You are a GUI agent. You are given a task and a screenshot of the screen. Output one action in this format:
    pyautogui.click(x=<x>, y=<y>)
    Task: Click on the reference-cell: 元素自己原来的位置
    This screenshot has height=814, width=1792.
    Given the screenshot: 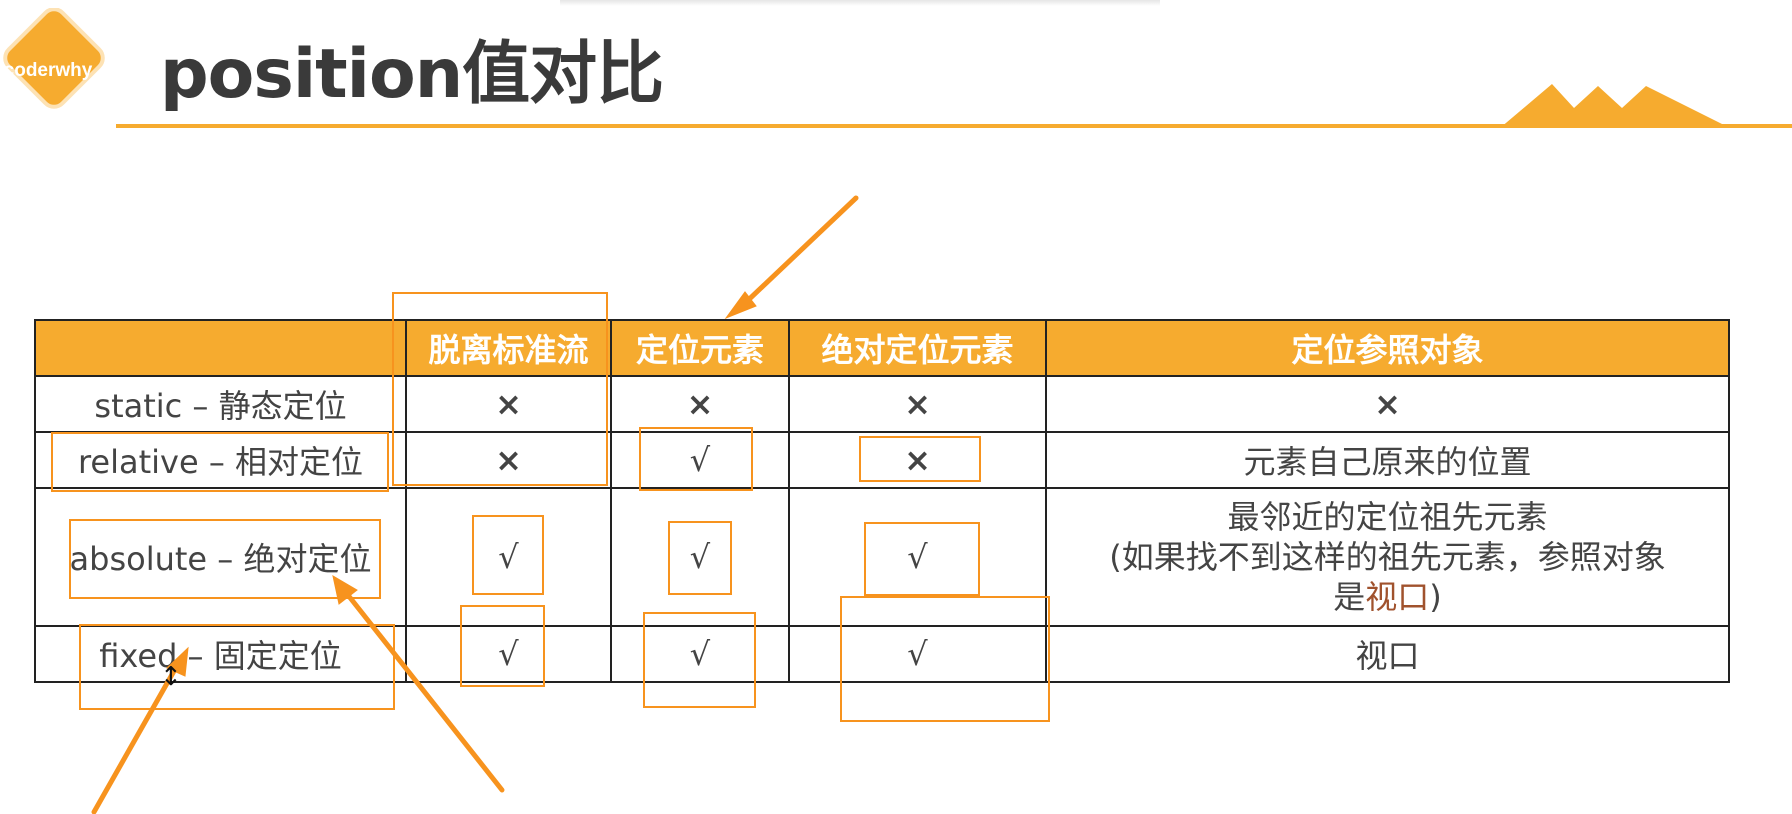 What is the action you would take?
    pyautogui.click(x=1387, y=460)
    